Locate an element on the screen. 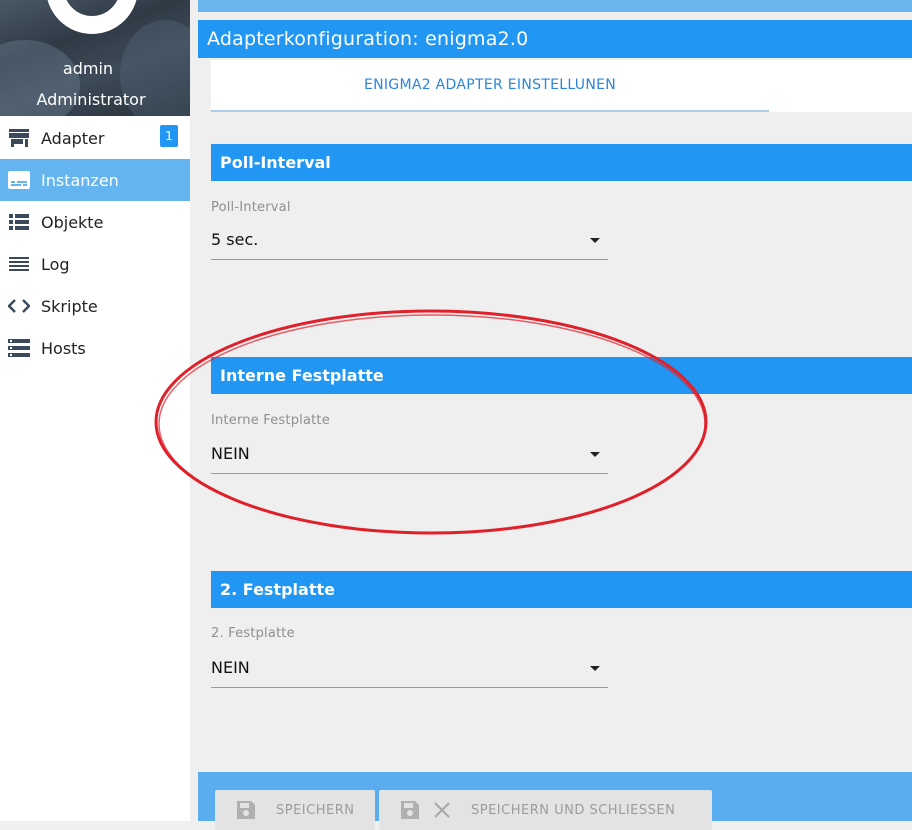 This screenshot has width=912, height=830. zweite-festplatte-label: 2. Festplatte is located at coordinates (253, 633).